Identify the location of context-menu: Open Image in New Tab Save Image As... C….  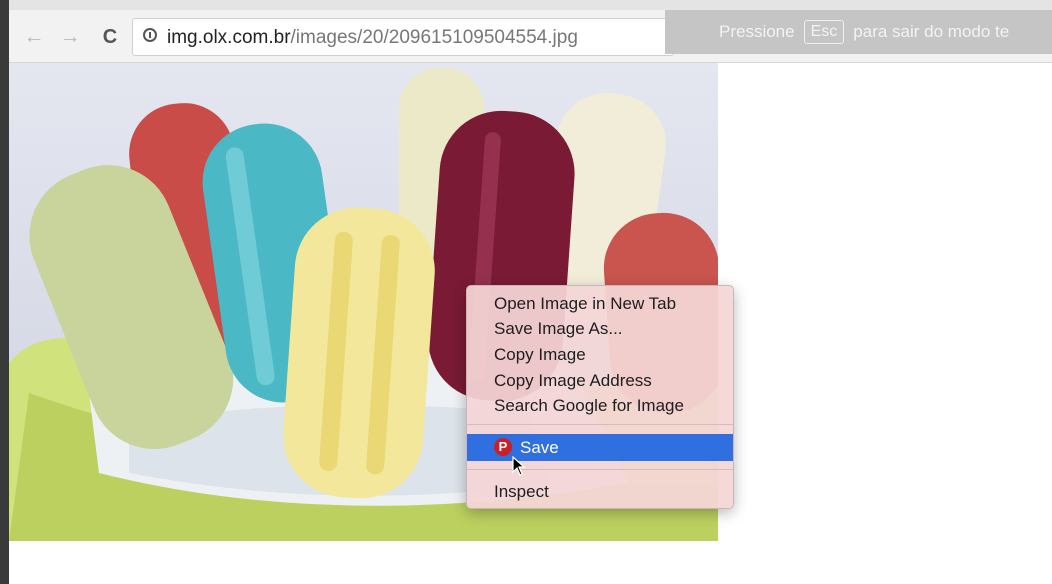
(600, 397).